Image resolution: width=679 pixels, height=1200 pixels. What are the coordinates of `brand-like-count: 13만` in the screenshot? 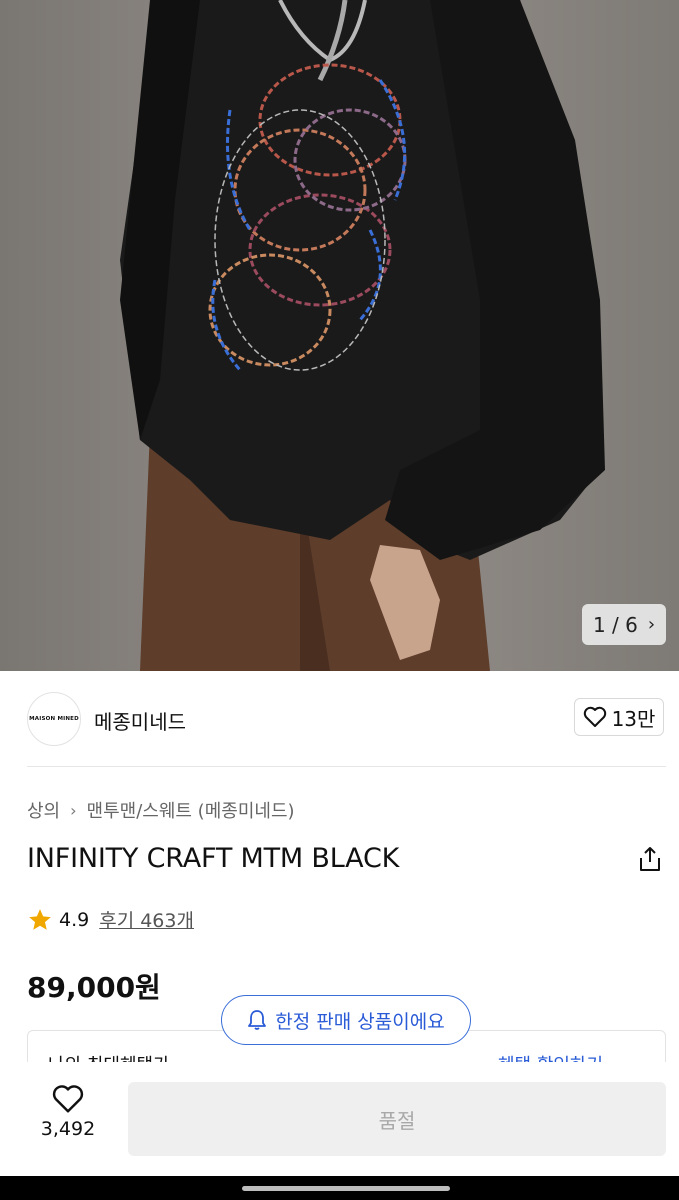 It's located at (633, 718).